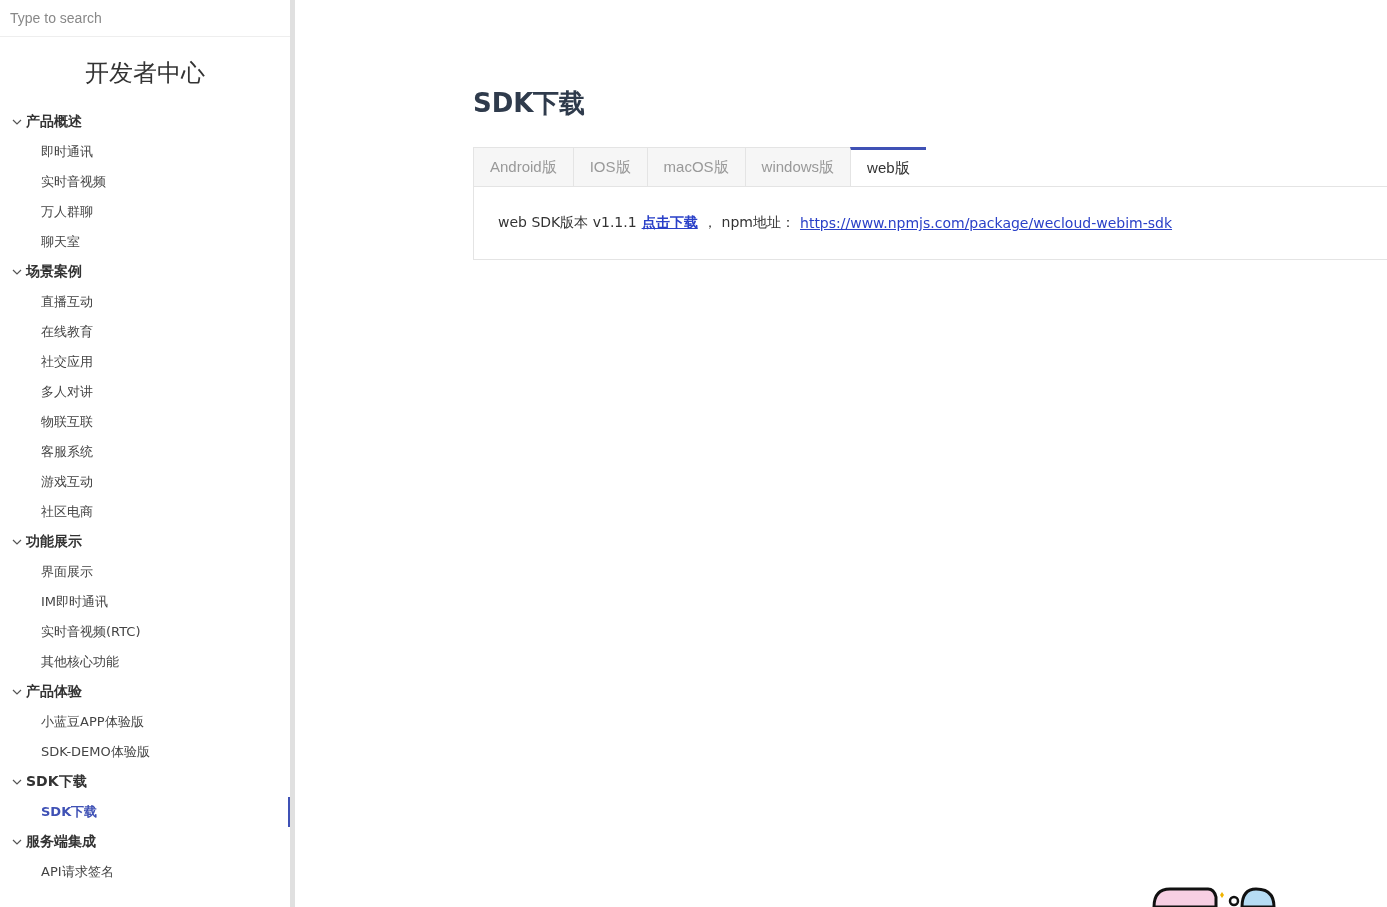 Image resolution: width=1387 pixels, height=907 pixels. Describe the element at coordinates (145, 392) in the screenshot. I see `nav-item: 多人对讲` at that location.